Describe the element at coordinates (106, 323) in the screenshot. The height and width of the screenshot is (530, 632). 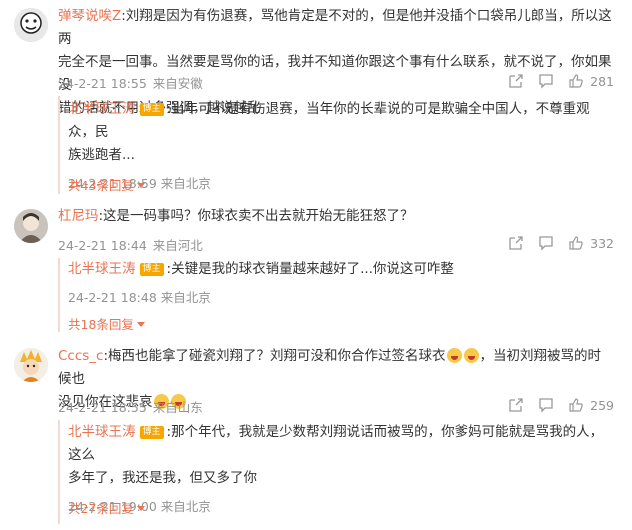
I see `more-replies-link: 共18条回复` at that location.